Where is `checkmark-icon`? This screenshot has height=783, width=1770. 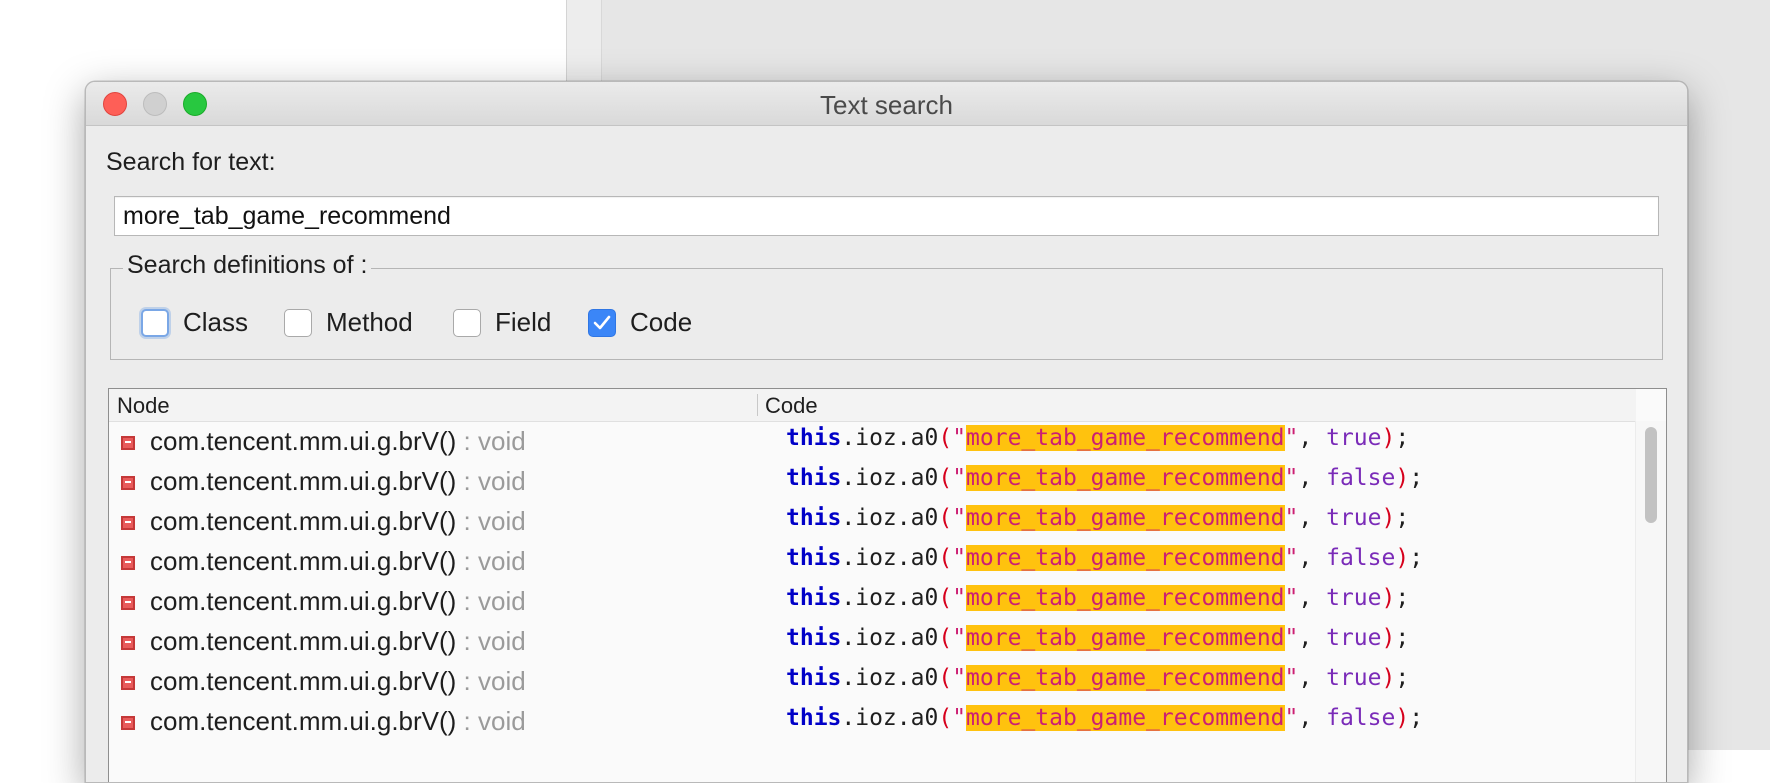 checkmark-icon is located at coordinates (602, 322).